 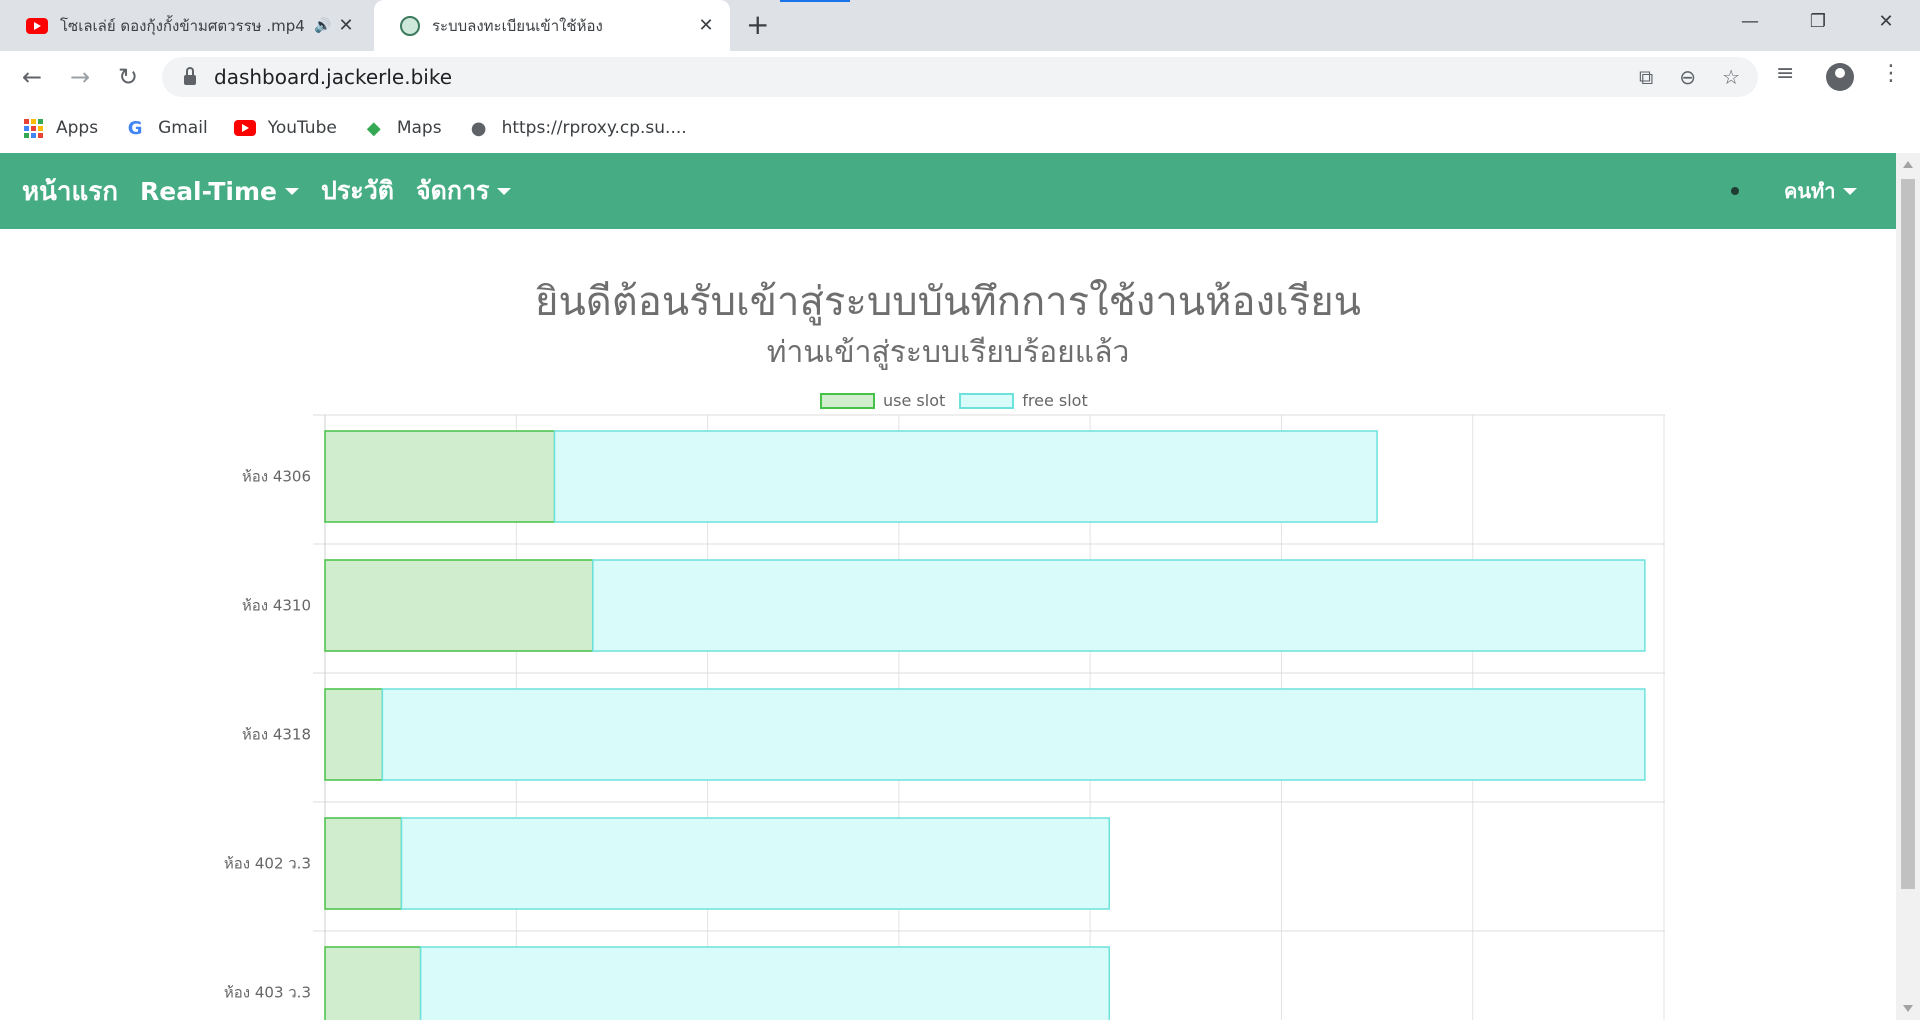 I want to click on speaker-icon: 🔊, so click(x=325, y=26).